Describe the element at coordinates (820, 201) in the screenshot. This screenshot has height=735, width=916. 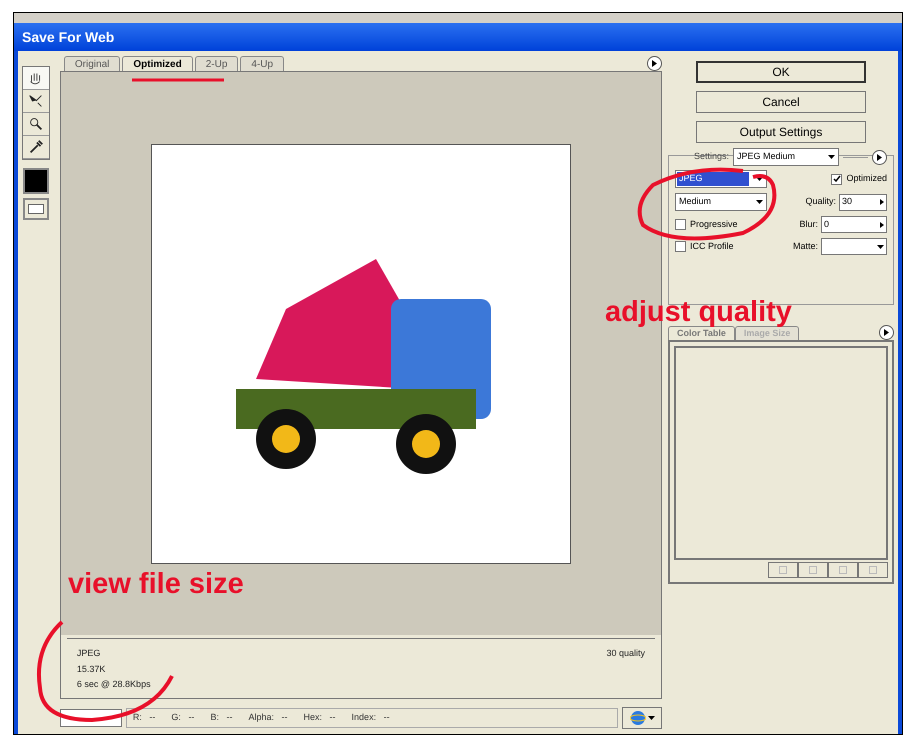
I see `quality-label: Quality:` at that location.